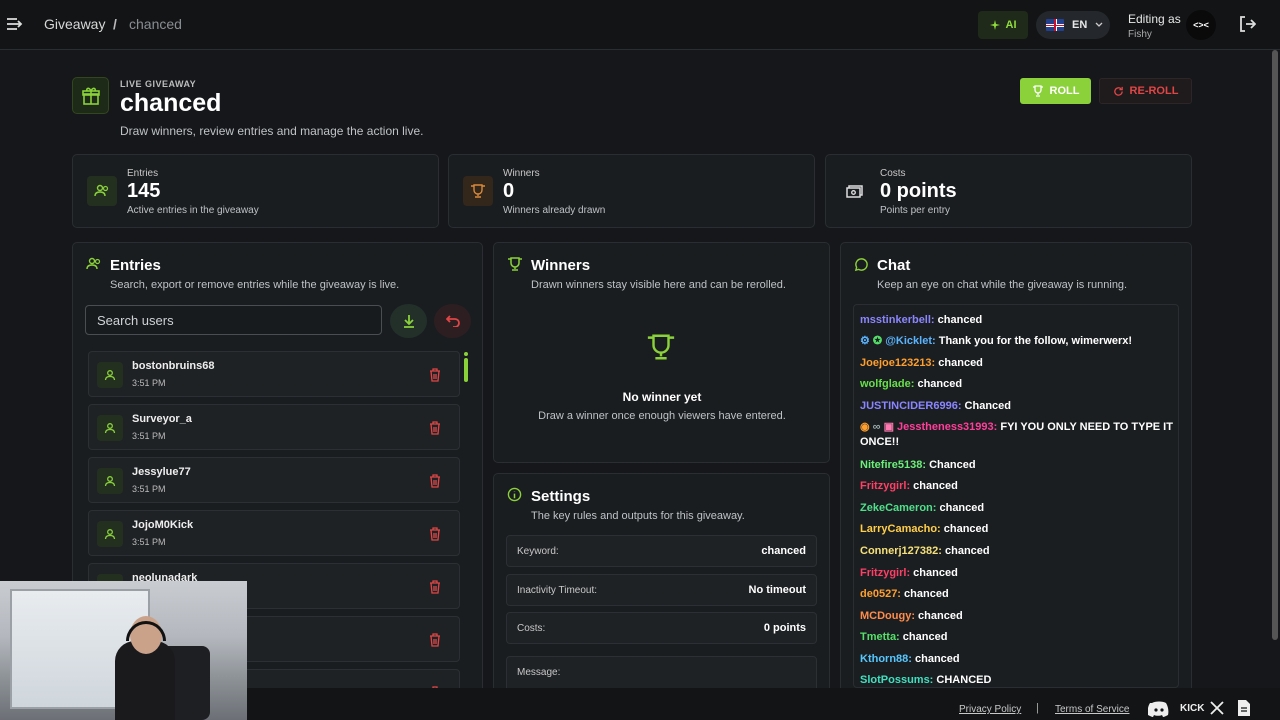 Image resolution: width=1280 pixels, height=720 pixels. I want to click on chat-username: ZekeCameron:, so click(898, 508).